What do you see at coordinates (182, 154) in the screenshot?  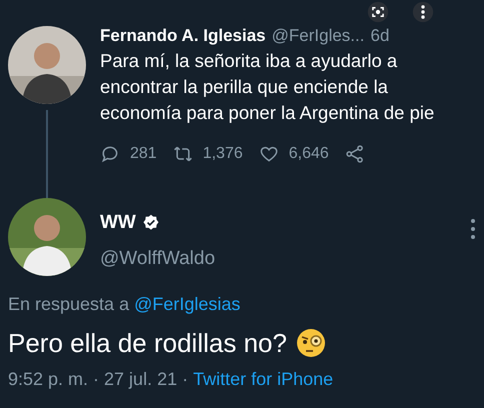 I see `retweet-icon` at bounding box center [182, 154].